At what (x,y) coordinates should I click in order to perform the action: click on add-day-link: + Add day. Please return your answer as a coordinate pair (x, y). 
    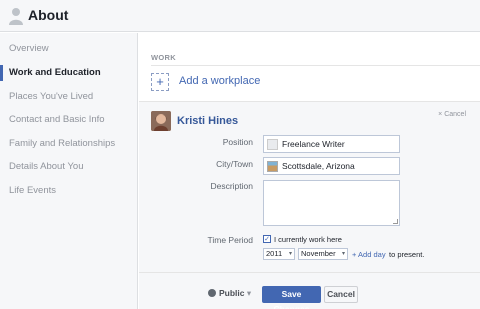
    Looking at the image, I should click on (369, 254).